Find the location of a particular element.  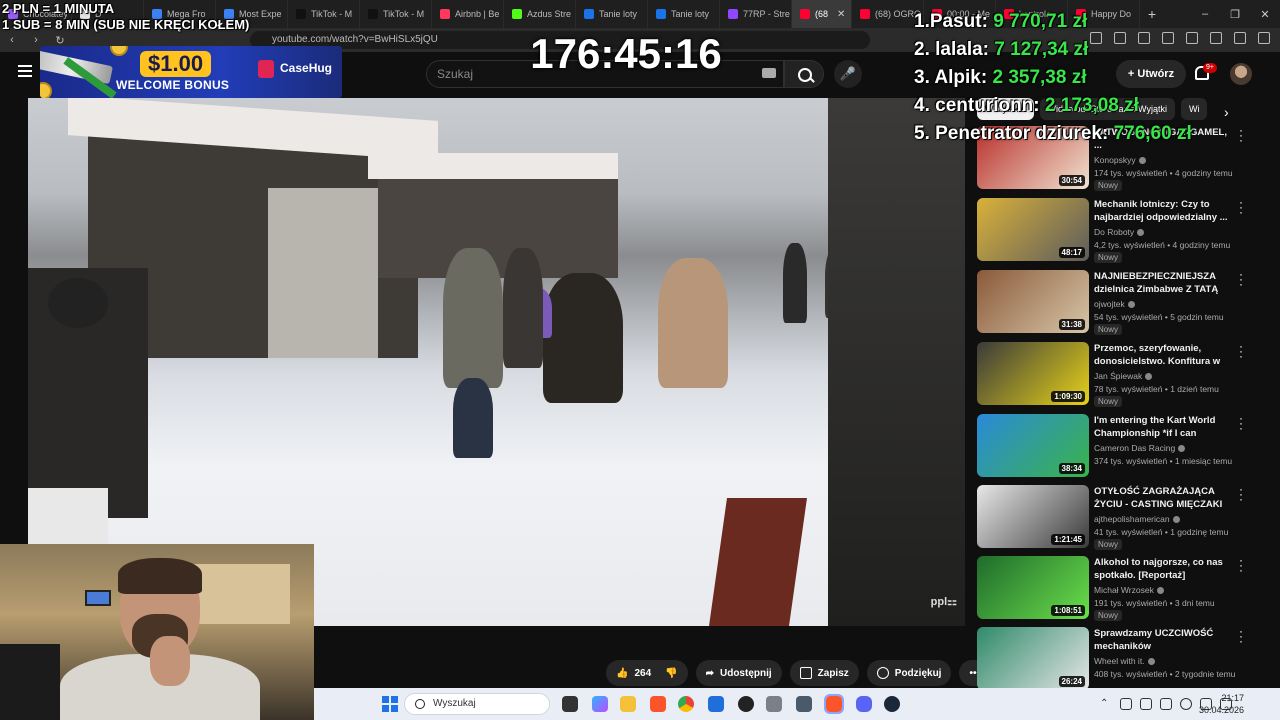

chevron-right-icon: › is located at coordinates (1226, 112).